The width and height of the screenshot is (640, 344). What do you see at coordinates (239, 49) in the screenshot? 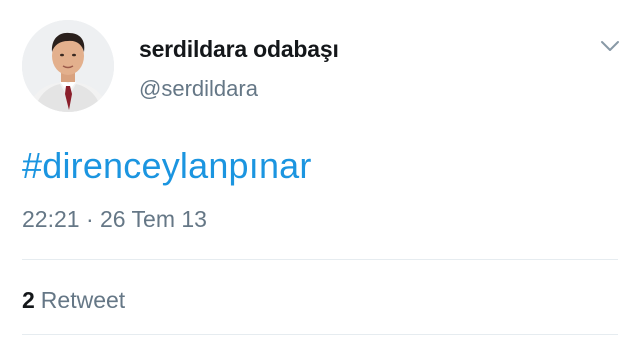
I see `display-name: serdildara odabaşı` at bounding box center [239, 49].